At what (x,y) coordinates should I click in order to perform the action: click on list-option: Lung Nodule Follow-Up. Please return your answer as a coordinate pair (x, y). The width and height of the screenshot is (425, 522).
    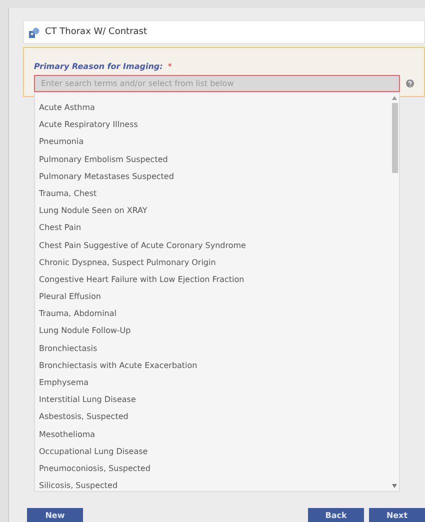
    Looking at the image, I should click on (212, 331).